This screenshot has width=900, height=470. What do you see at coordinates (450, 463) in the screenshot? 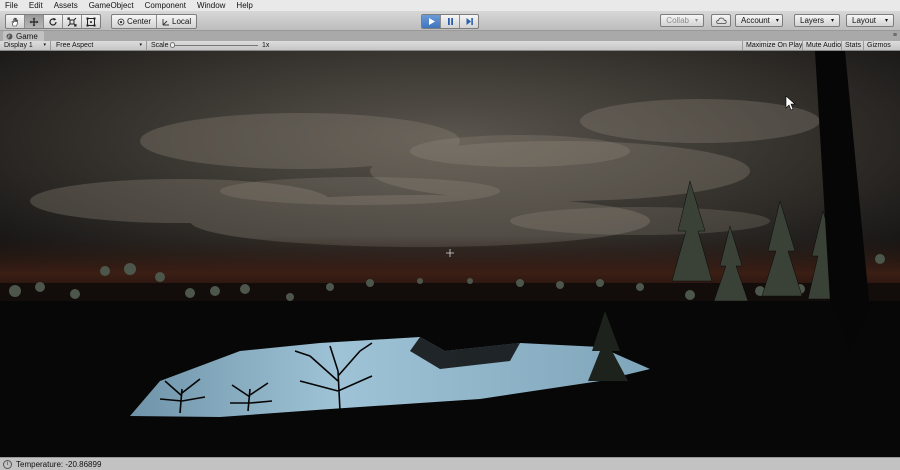
I see `status-bar: i Temperature: -20.86899` at bounding box center [450, 463].